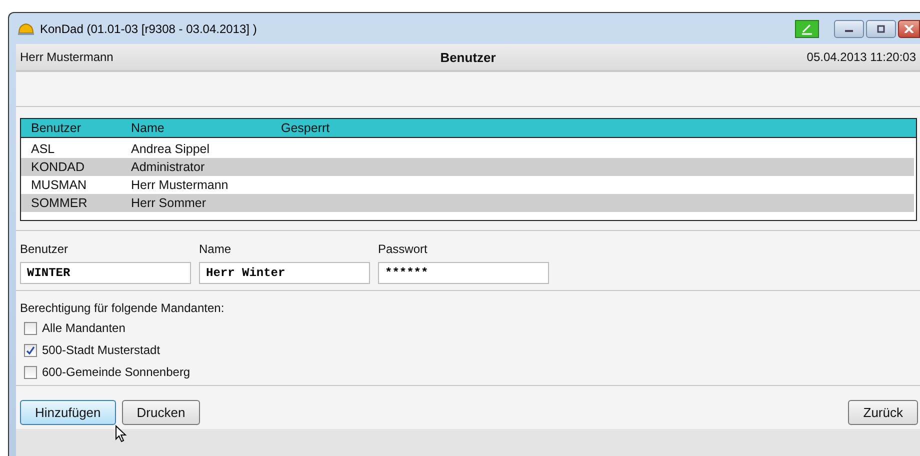  I want to click on table-cell-text: Herr Mustermann, so click(180, 185).